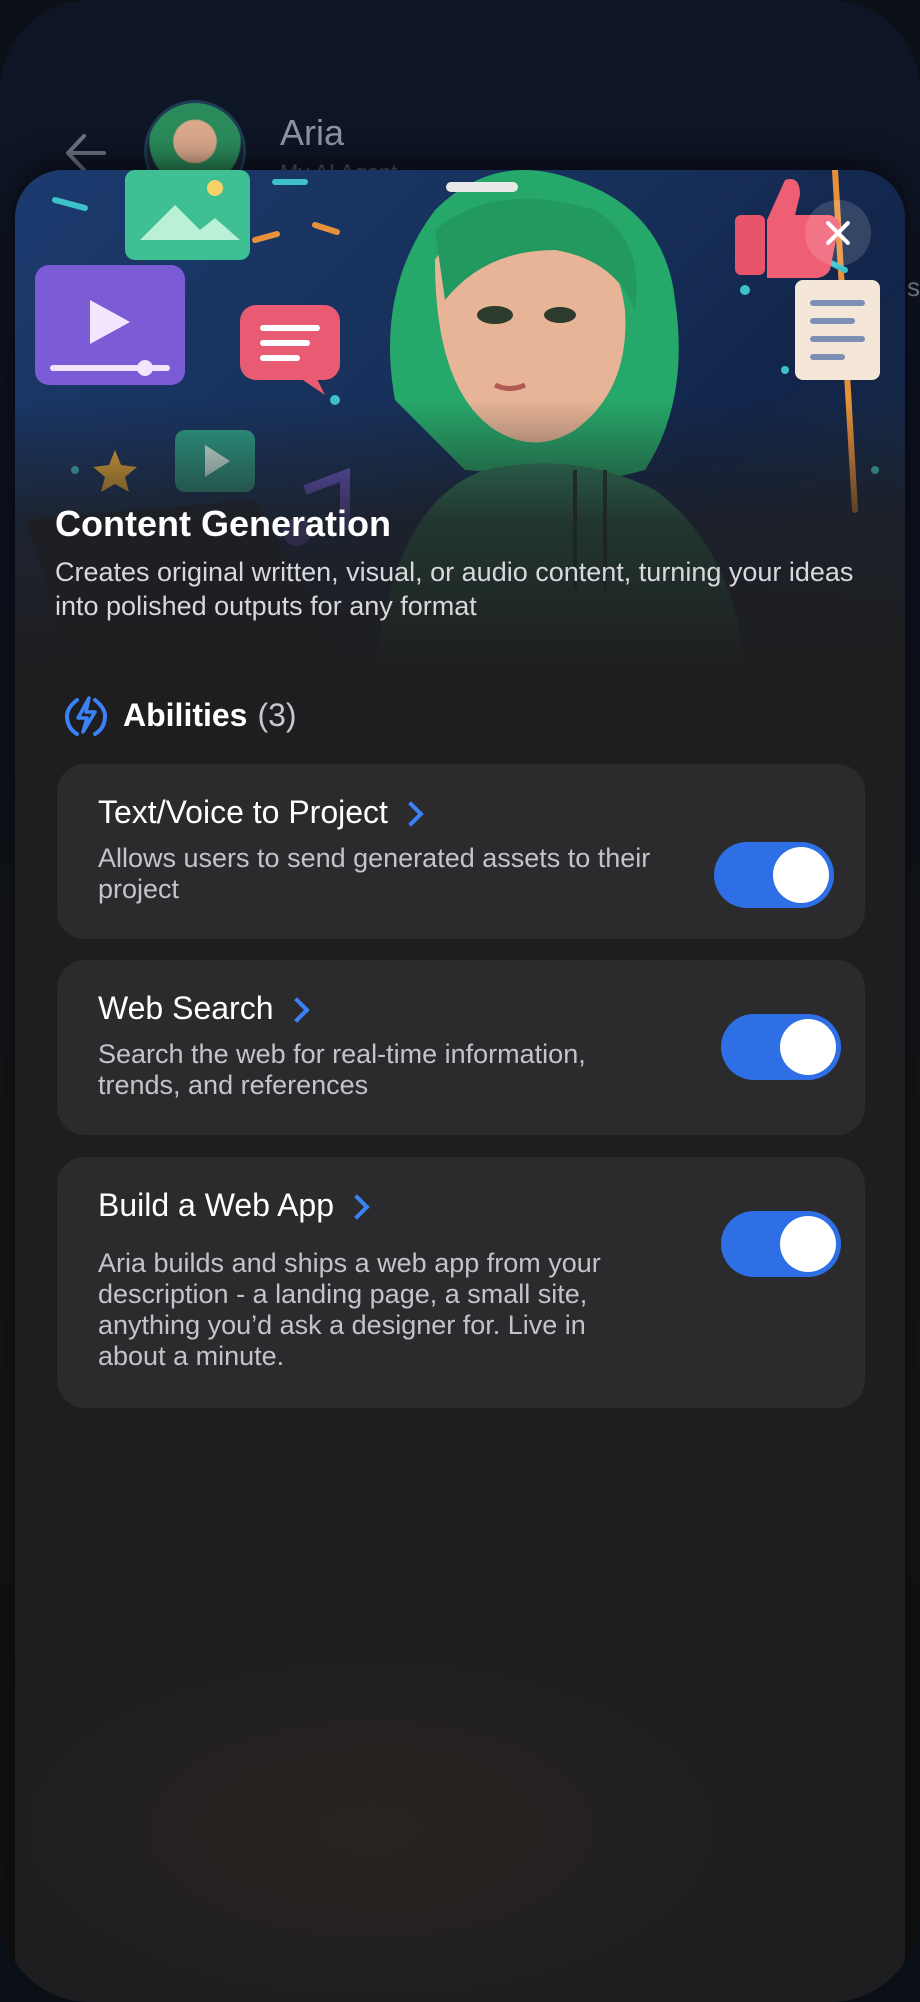 The width and height of the screenshot is (920, 2002). I want to click on ability-title-row: Web Search, so click(204, 1008).